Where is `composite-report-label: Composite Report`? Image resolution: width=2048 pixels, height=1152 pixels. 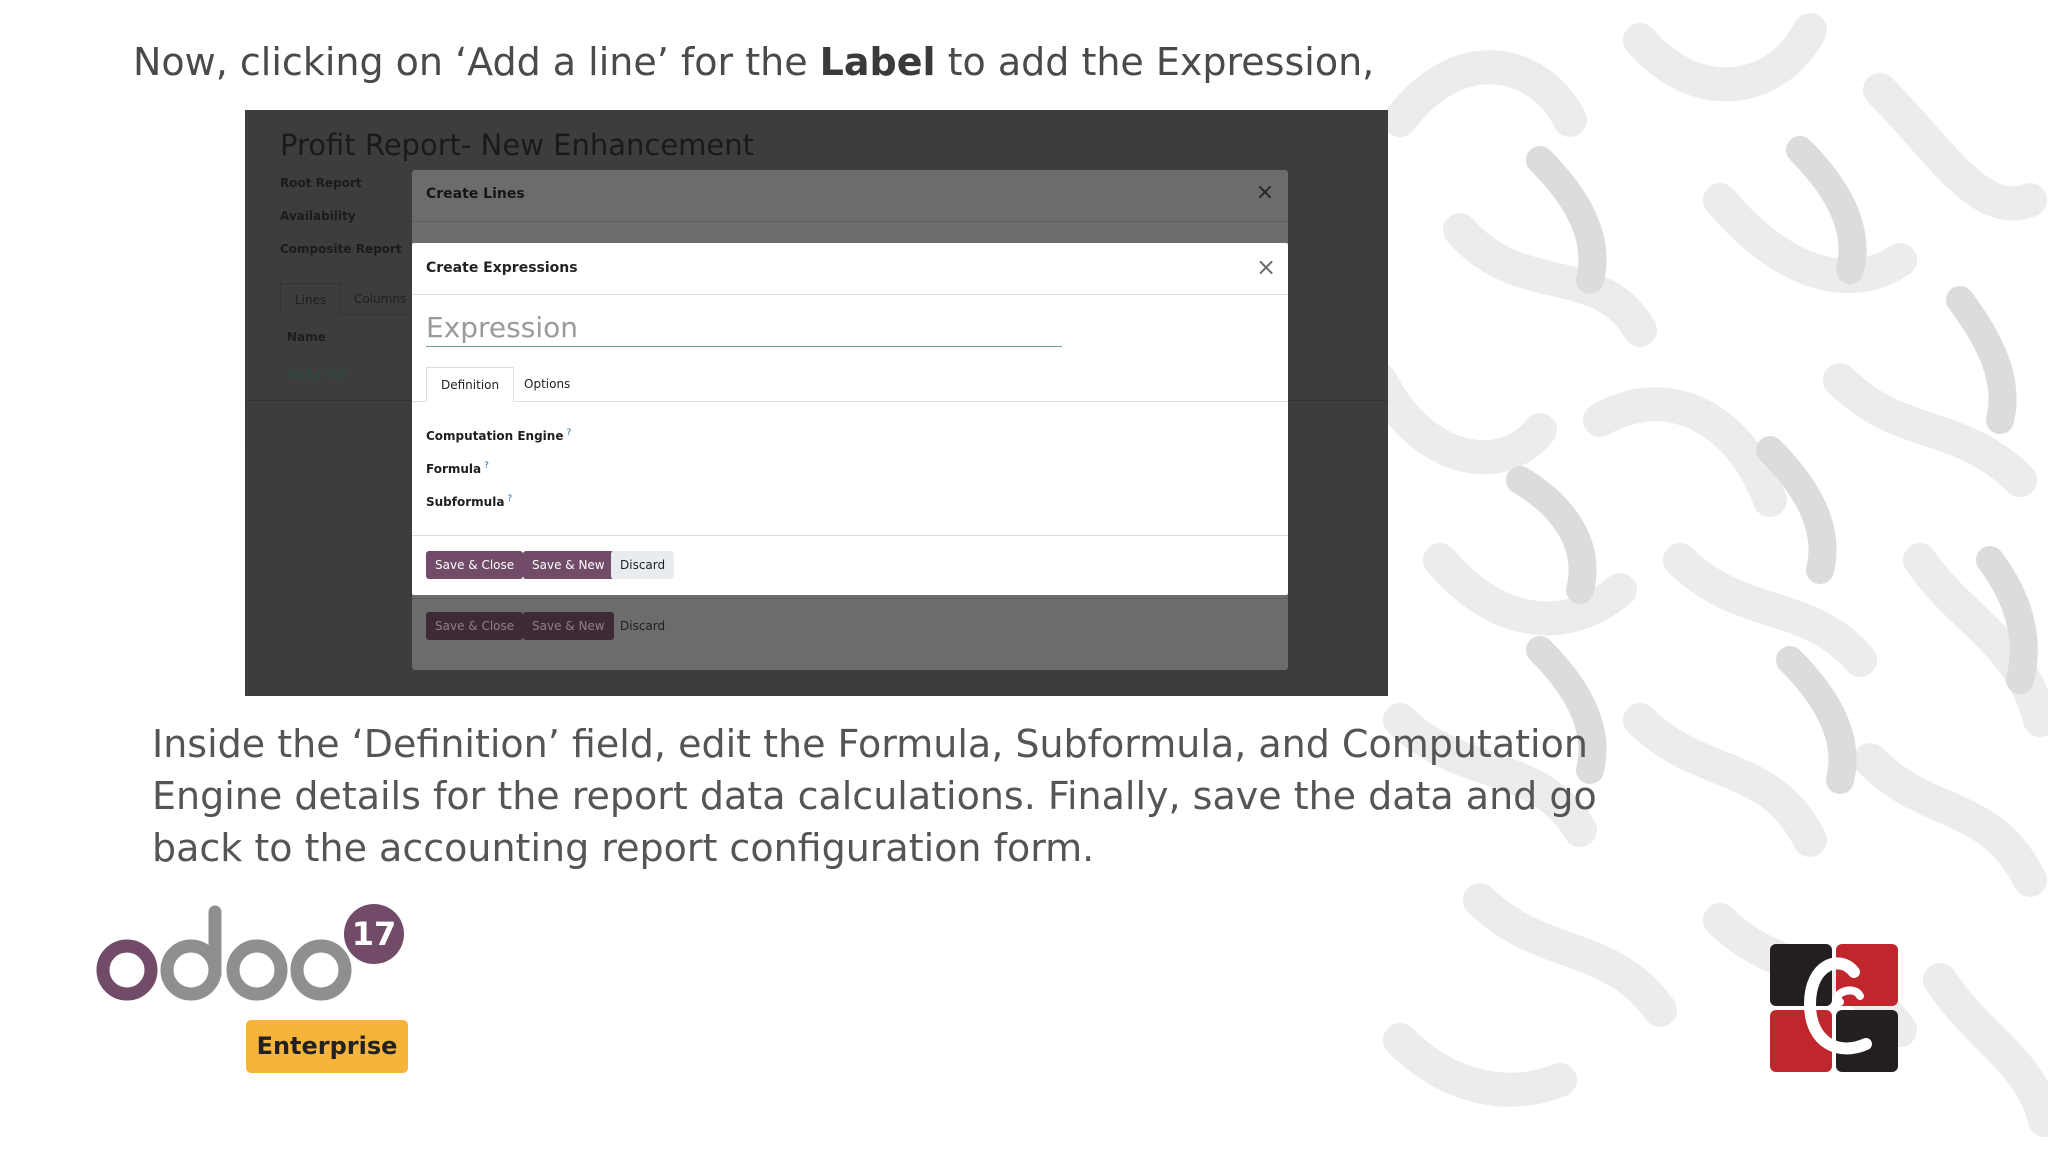
composite-report-label: Composite Report is located at coordinates (341, 249).